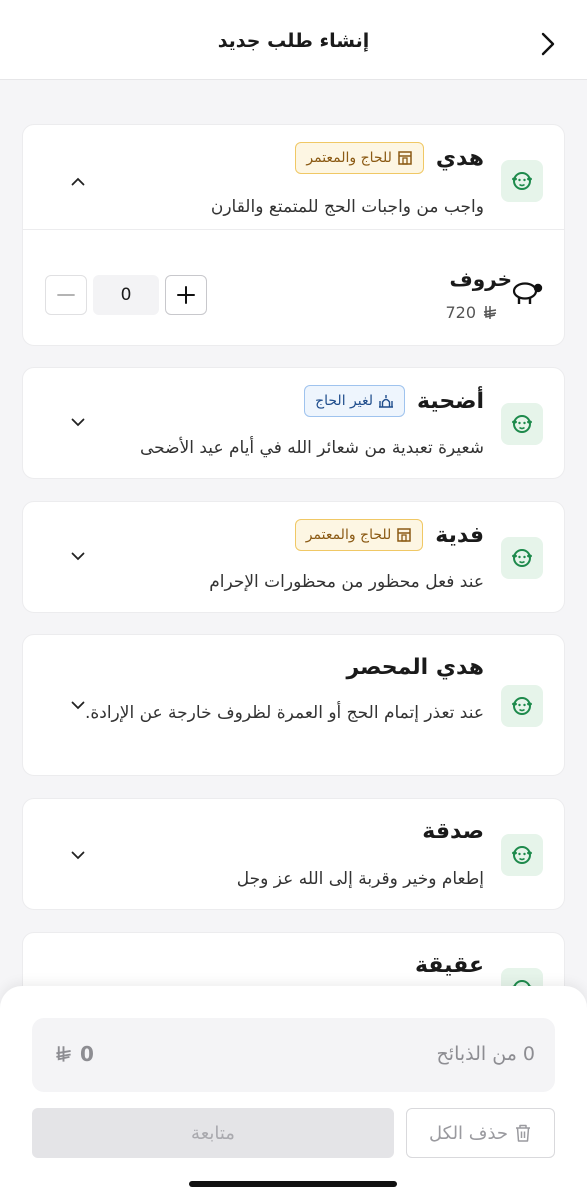 Image resolution: width=587 pixels, height=1200 pixels. I want to click on trash-icon, so click(523, 1133).